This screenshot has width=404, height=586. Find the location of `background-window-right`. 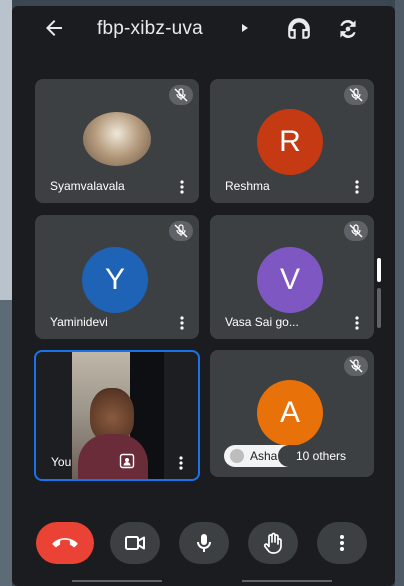

background-window-right is located at coordinates (399, 293).